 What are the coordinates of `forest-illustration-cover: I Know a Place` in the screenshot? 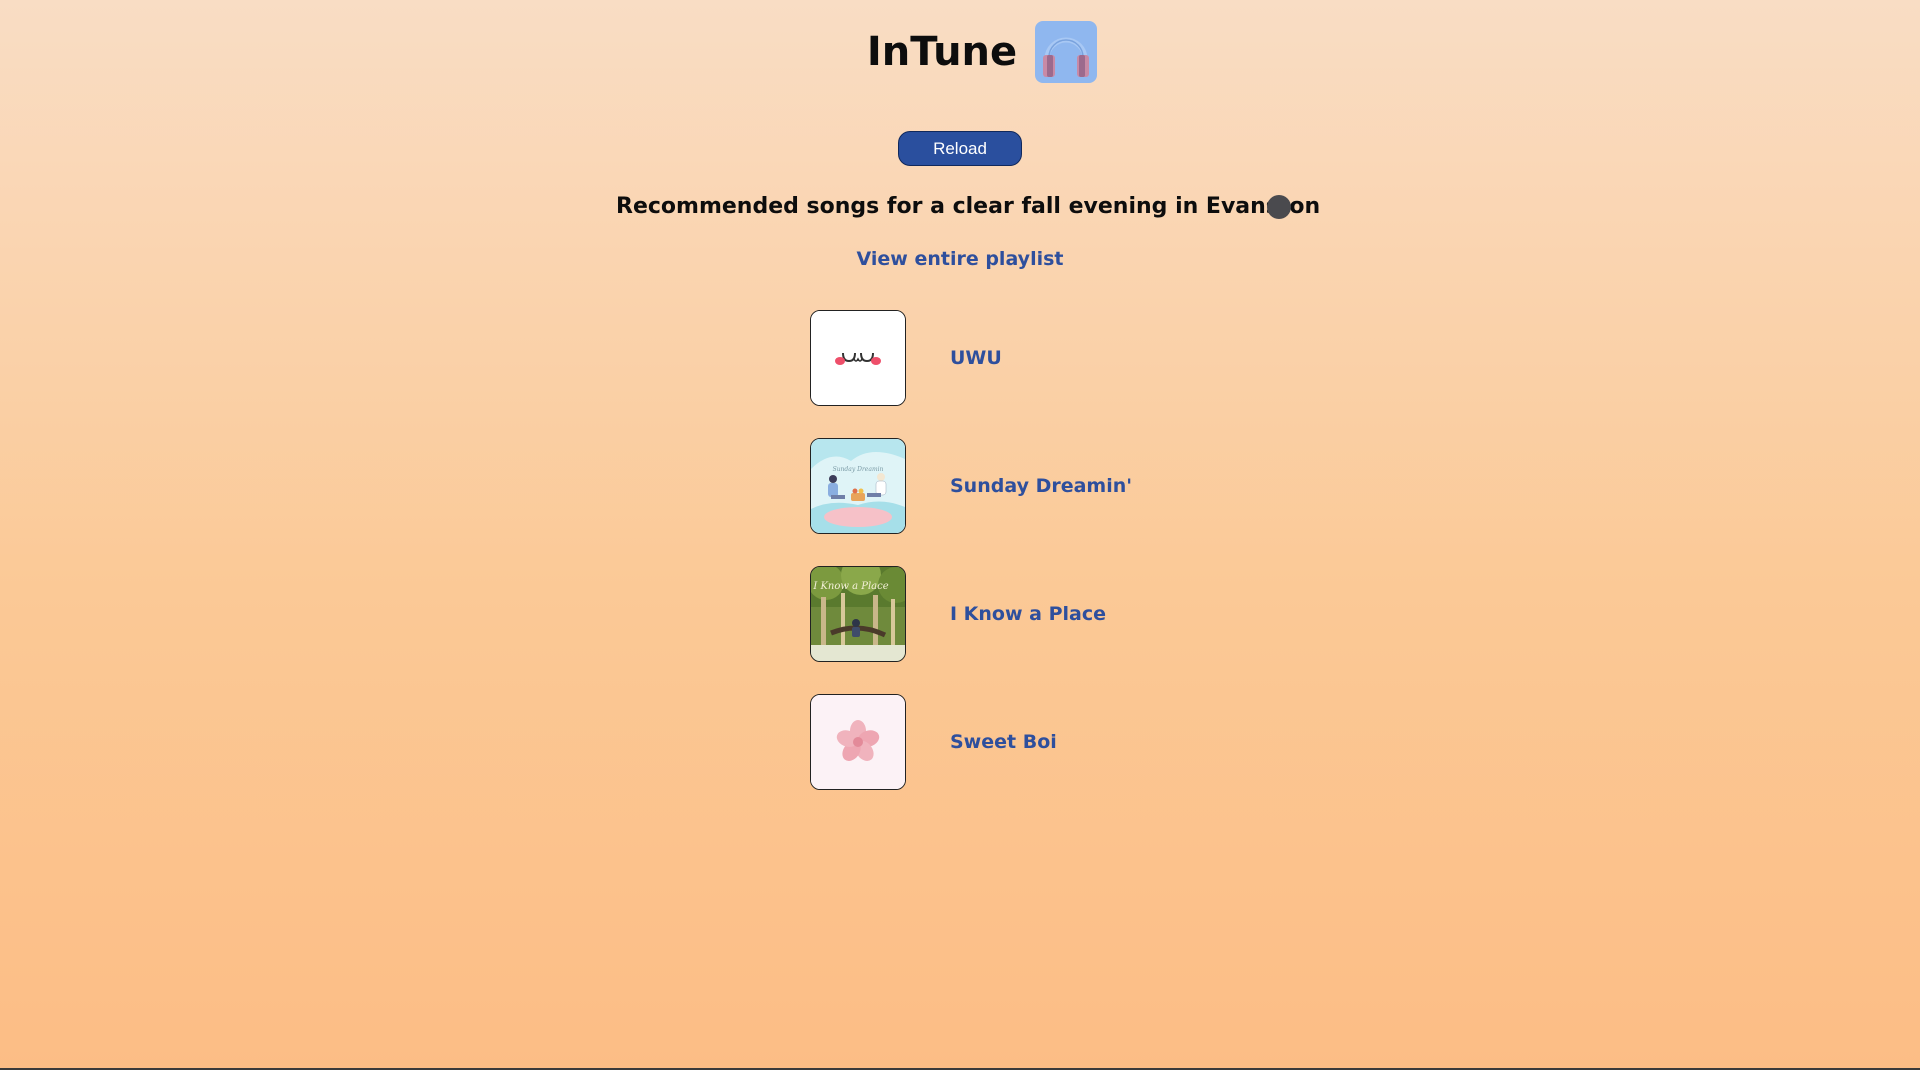 It's located at (858, 614).